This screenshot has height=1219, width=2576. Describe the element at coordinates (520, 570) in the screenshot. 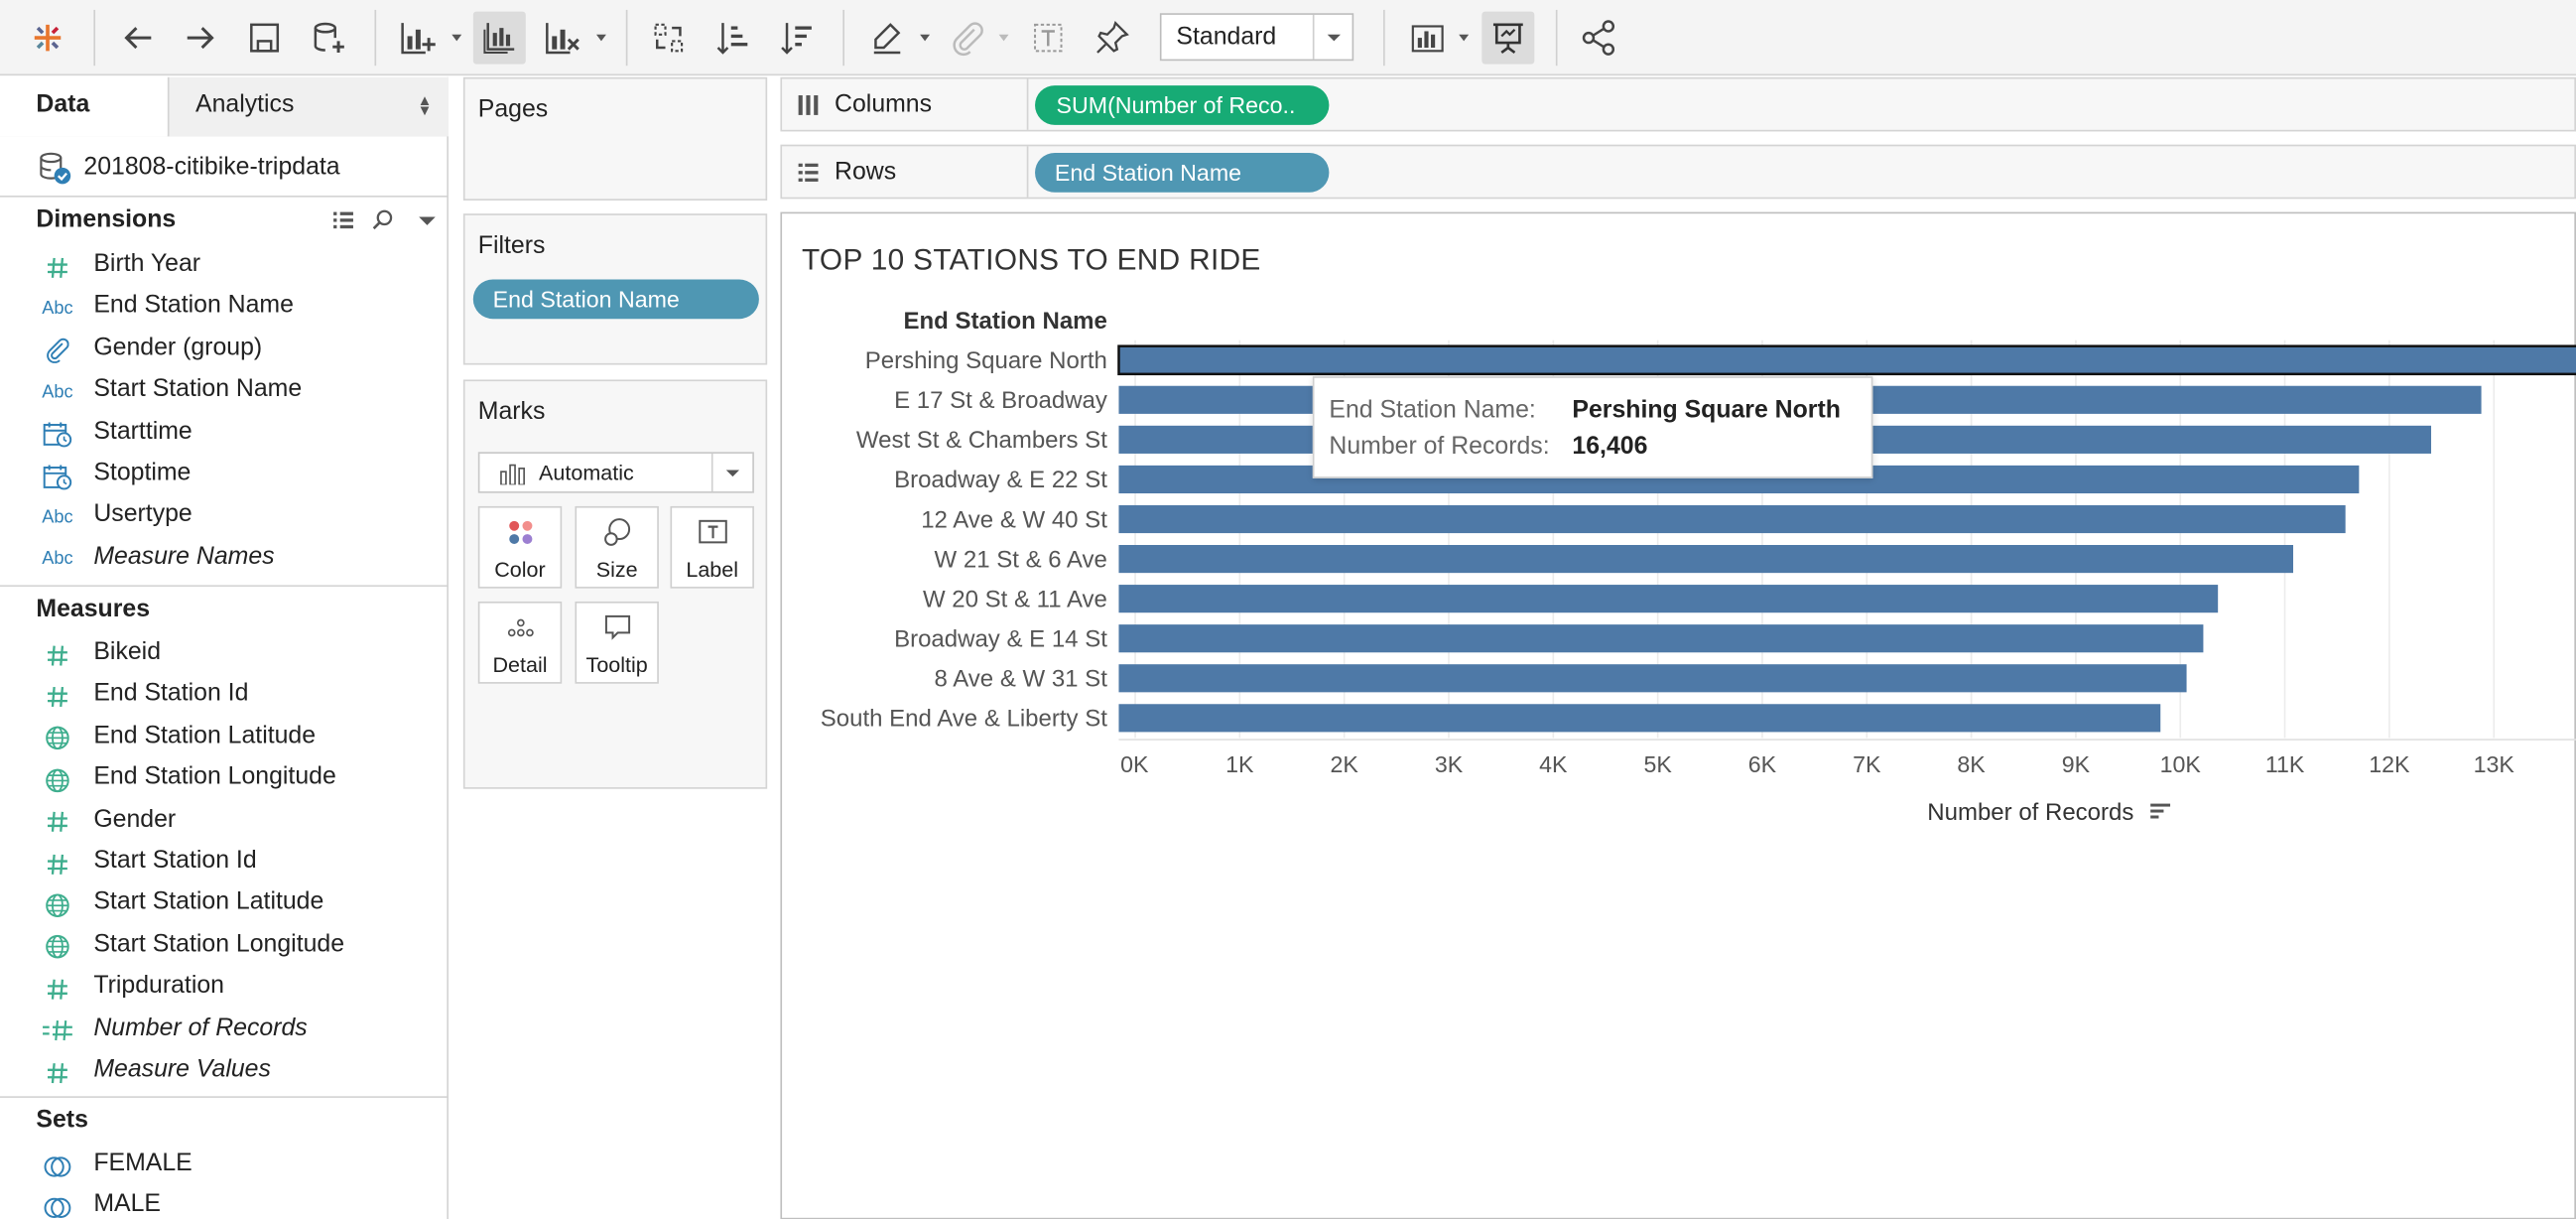

I see `color-label: Color` at that location.